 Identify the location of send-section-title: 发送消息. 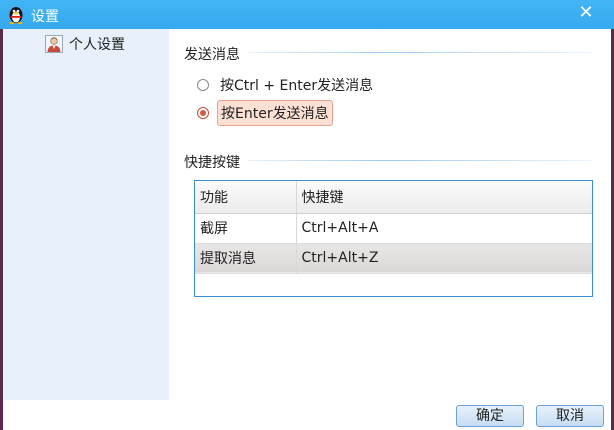
(212, 55).